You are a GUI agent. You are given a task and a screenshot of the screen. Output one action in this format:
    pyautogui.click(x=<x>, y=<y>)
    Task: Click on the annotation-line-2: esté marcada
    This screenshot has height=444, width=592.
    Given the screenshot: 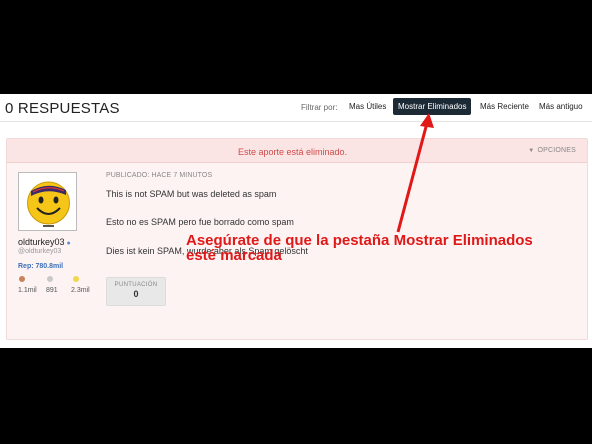 What is the action you would take?
    pyautogui.click(x=234, y=255)
    